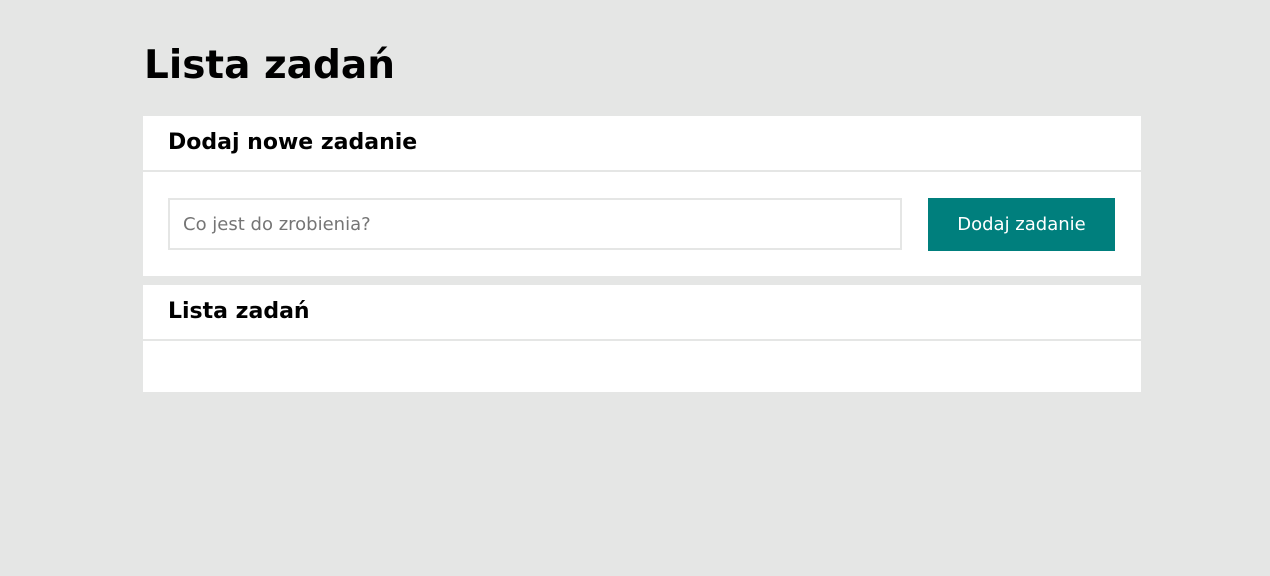 The height and width of the screenshot is (576, 1270). I want to click on task-list, so click(642, 366).